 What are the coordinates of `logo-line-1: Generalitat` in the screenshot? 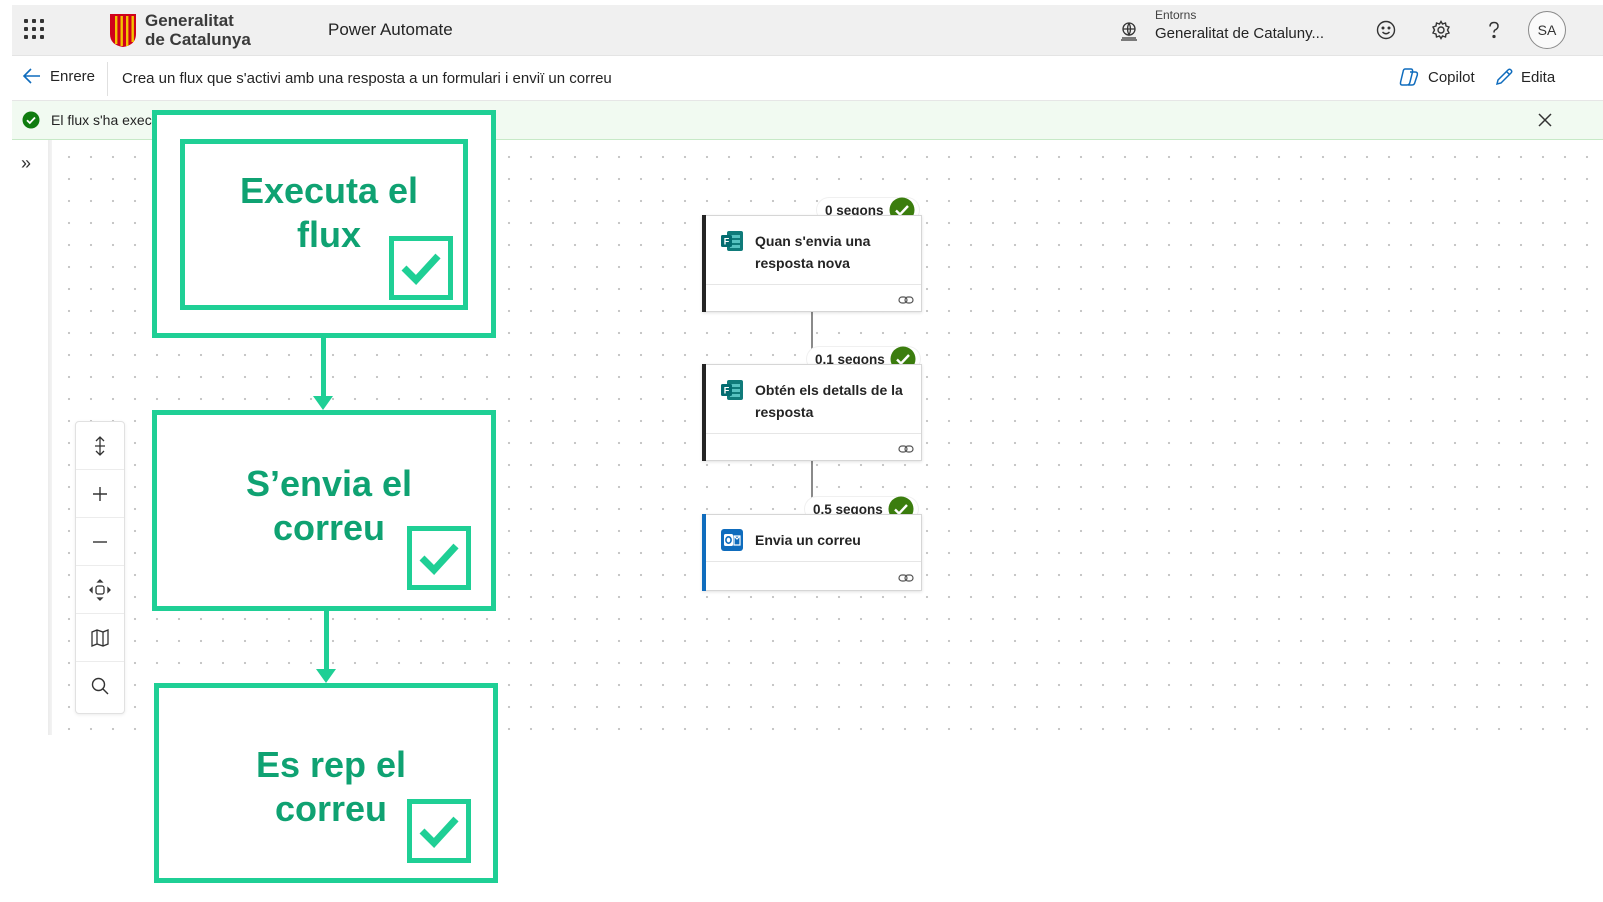 It's located at (189, 20).